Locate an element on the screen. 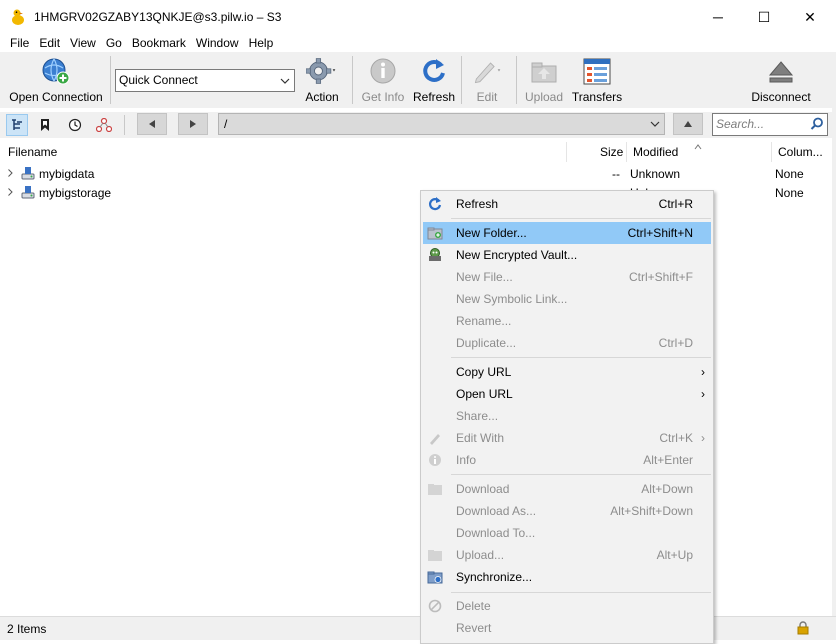 The width and height of the screenshot is (836, 644). history-view-button is located at coordinates (75, 125).